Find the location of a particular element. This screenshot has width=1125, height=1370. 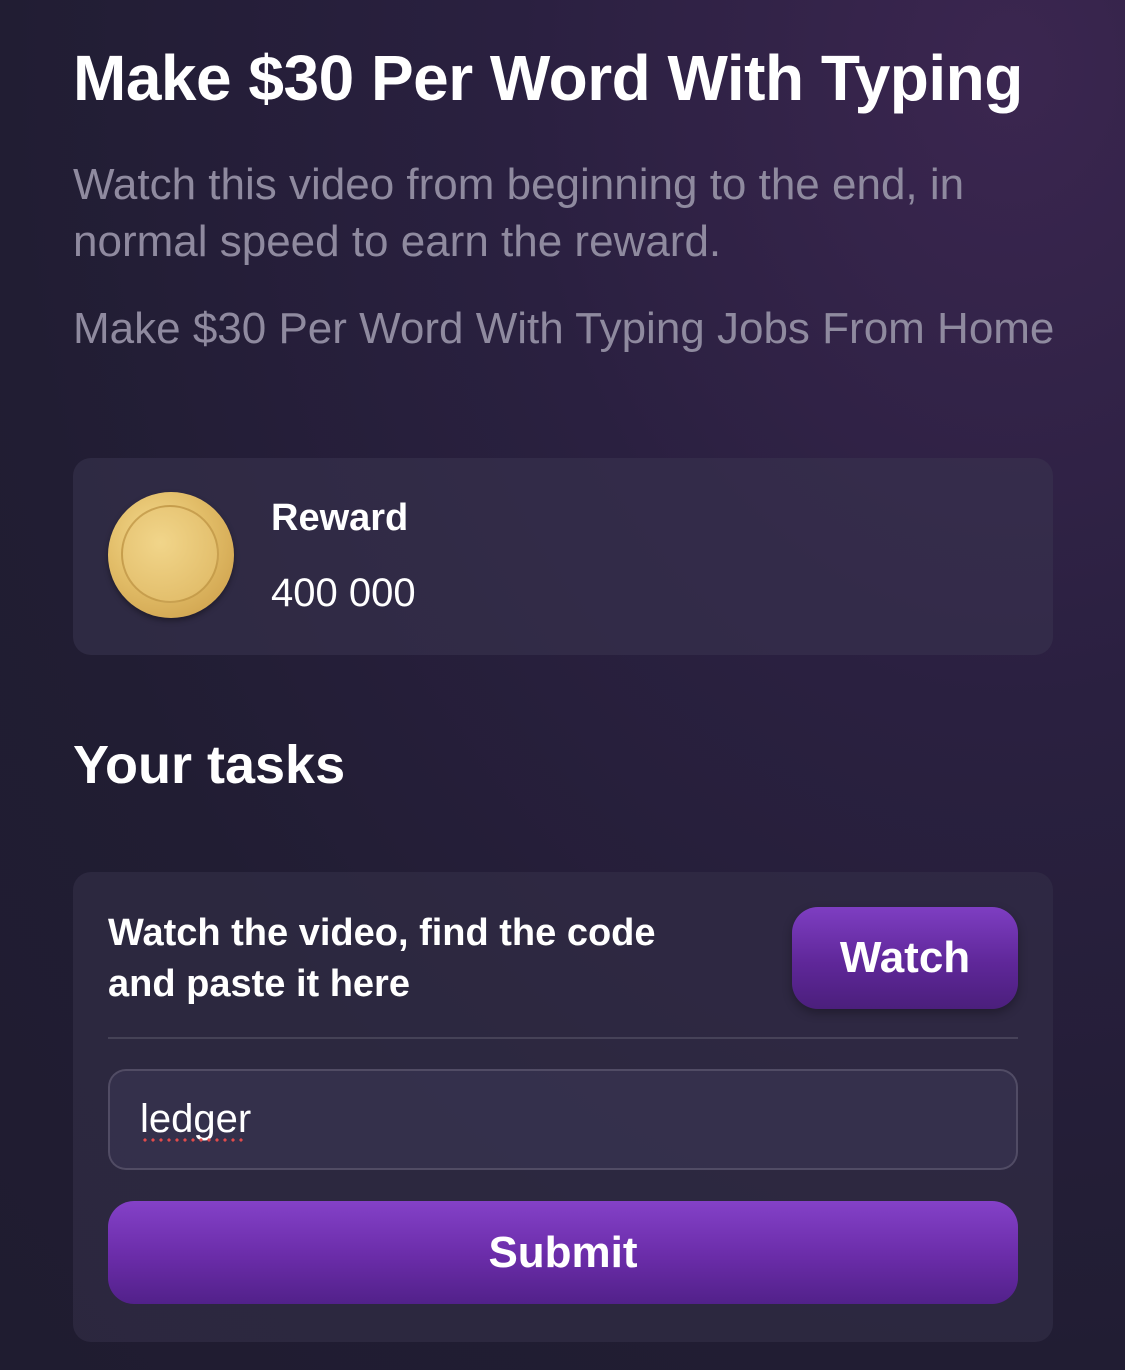

spellcheck-underline is located at coordinates (192, 1140).